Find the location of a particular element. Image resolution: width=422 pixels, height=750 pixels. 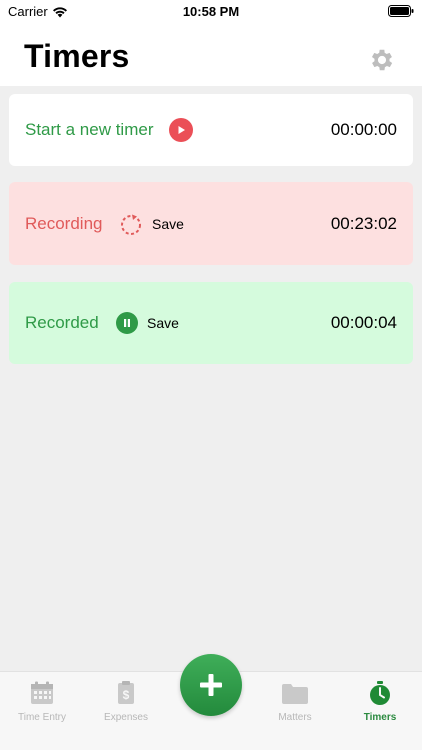

tab-matters-label: Matters is located at coordinates (295, 717).